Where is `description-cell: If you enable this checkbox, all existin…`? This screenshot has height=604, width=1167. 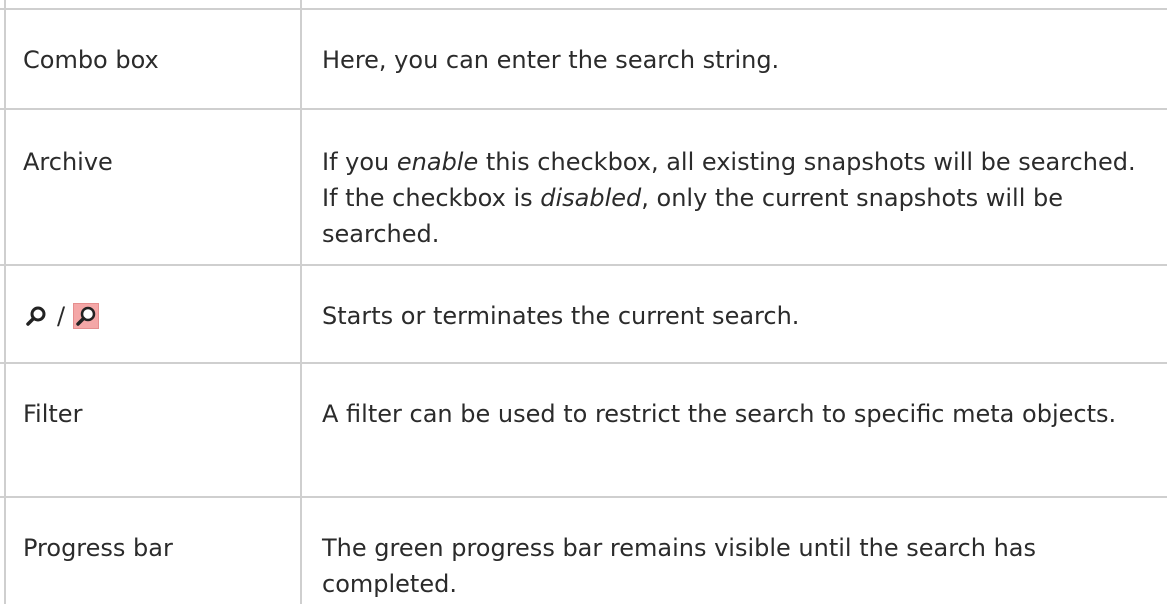
description-cell: If you enable this checkbox, all existin… is located at coordinates (737, 198).